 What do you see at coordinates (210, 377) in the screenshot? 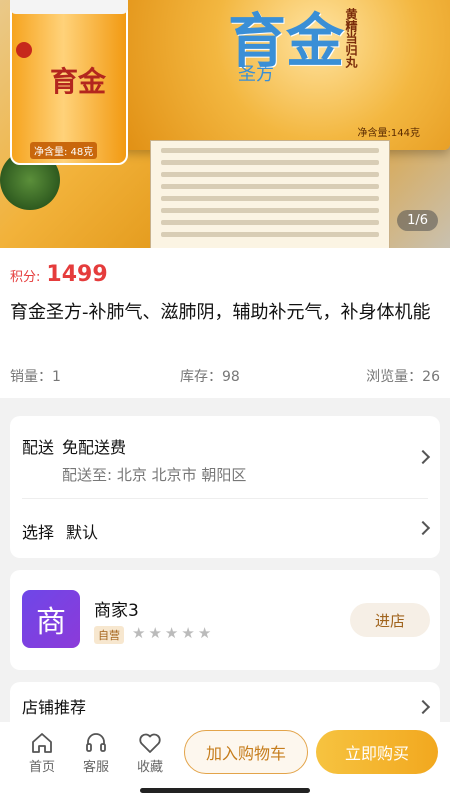
I see `stock-count: 库存：98` at bounding box center [210, 377].